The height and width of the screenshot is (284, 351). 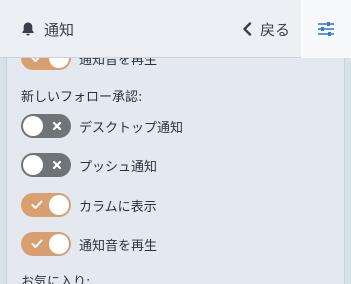 I want to click on setting-row-show-in-column: カラムに表示, so click(x=89, y=205).